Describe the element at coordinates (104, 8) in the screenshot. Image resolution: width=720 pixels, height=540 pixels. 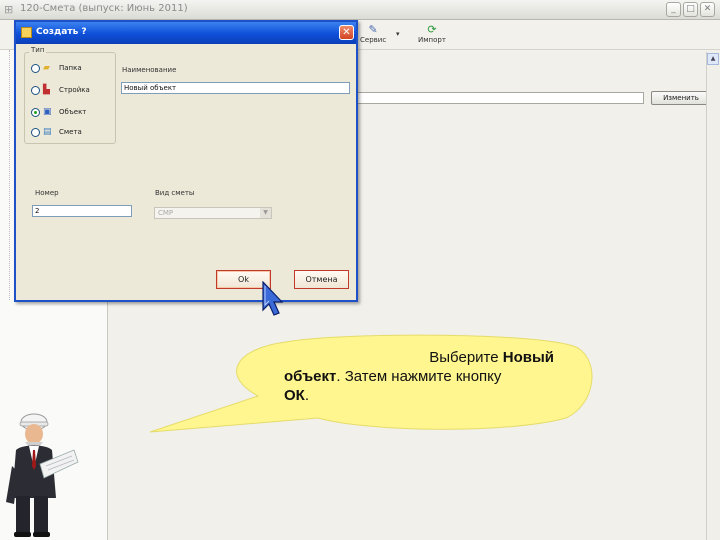
I see `app-title: 120-Смета (выпуск: Июнь 2011)` at that location.